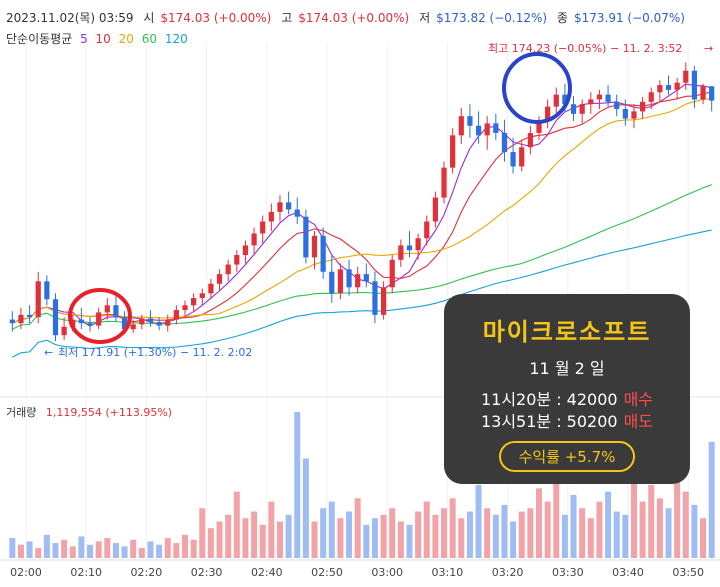 The image size is (720, 587). What do you see at coordinates (207, 572) in the screenshot?
I see `x-tick-label: 02:30` at bounding box center [207, 572].